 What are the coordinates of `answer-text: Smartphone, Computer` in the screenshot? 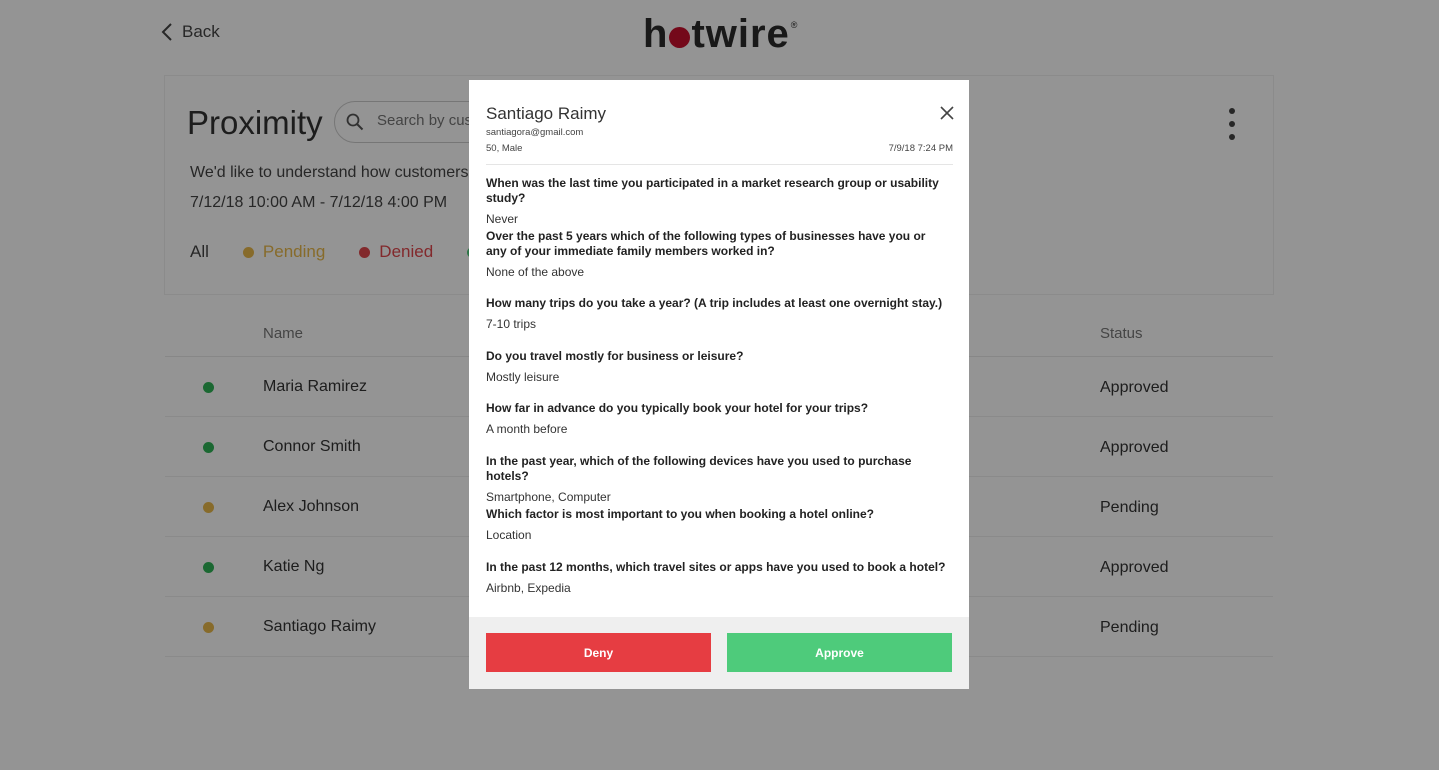 It's located at (548, 497).